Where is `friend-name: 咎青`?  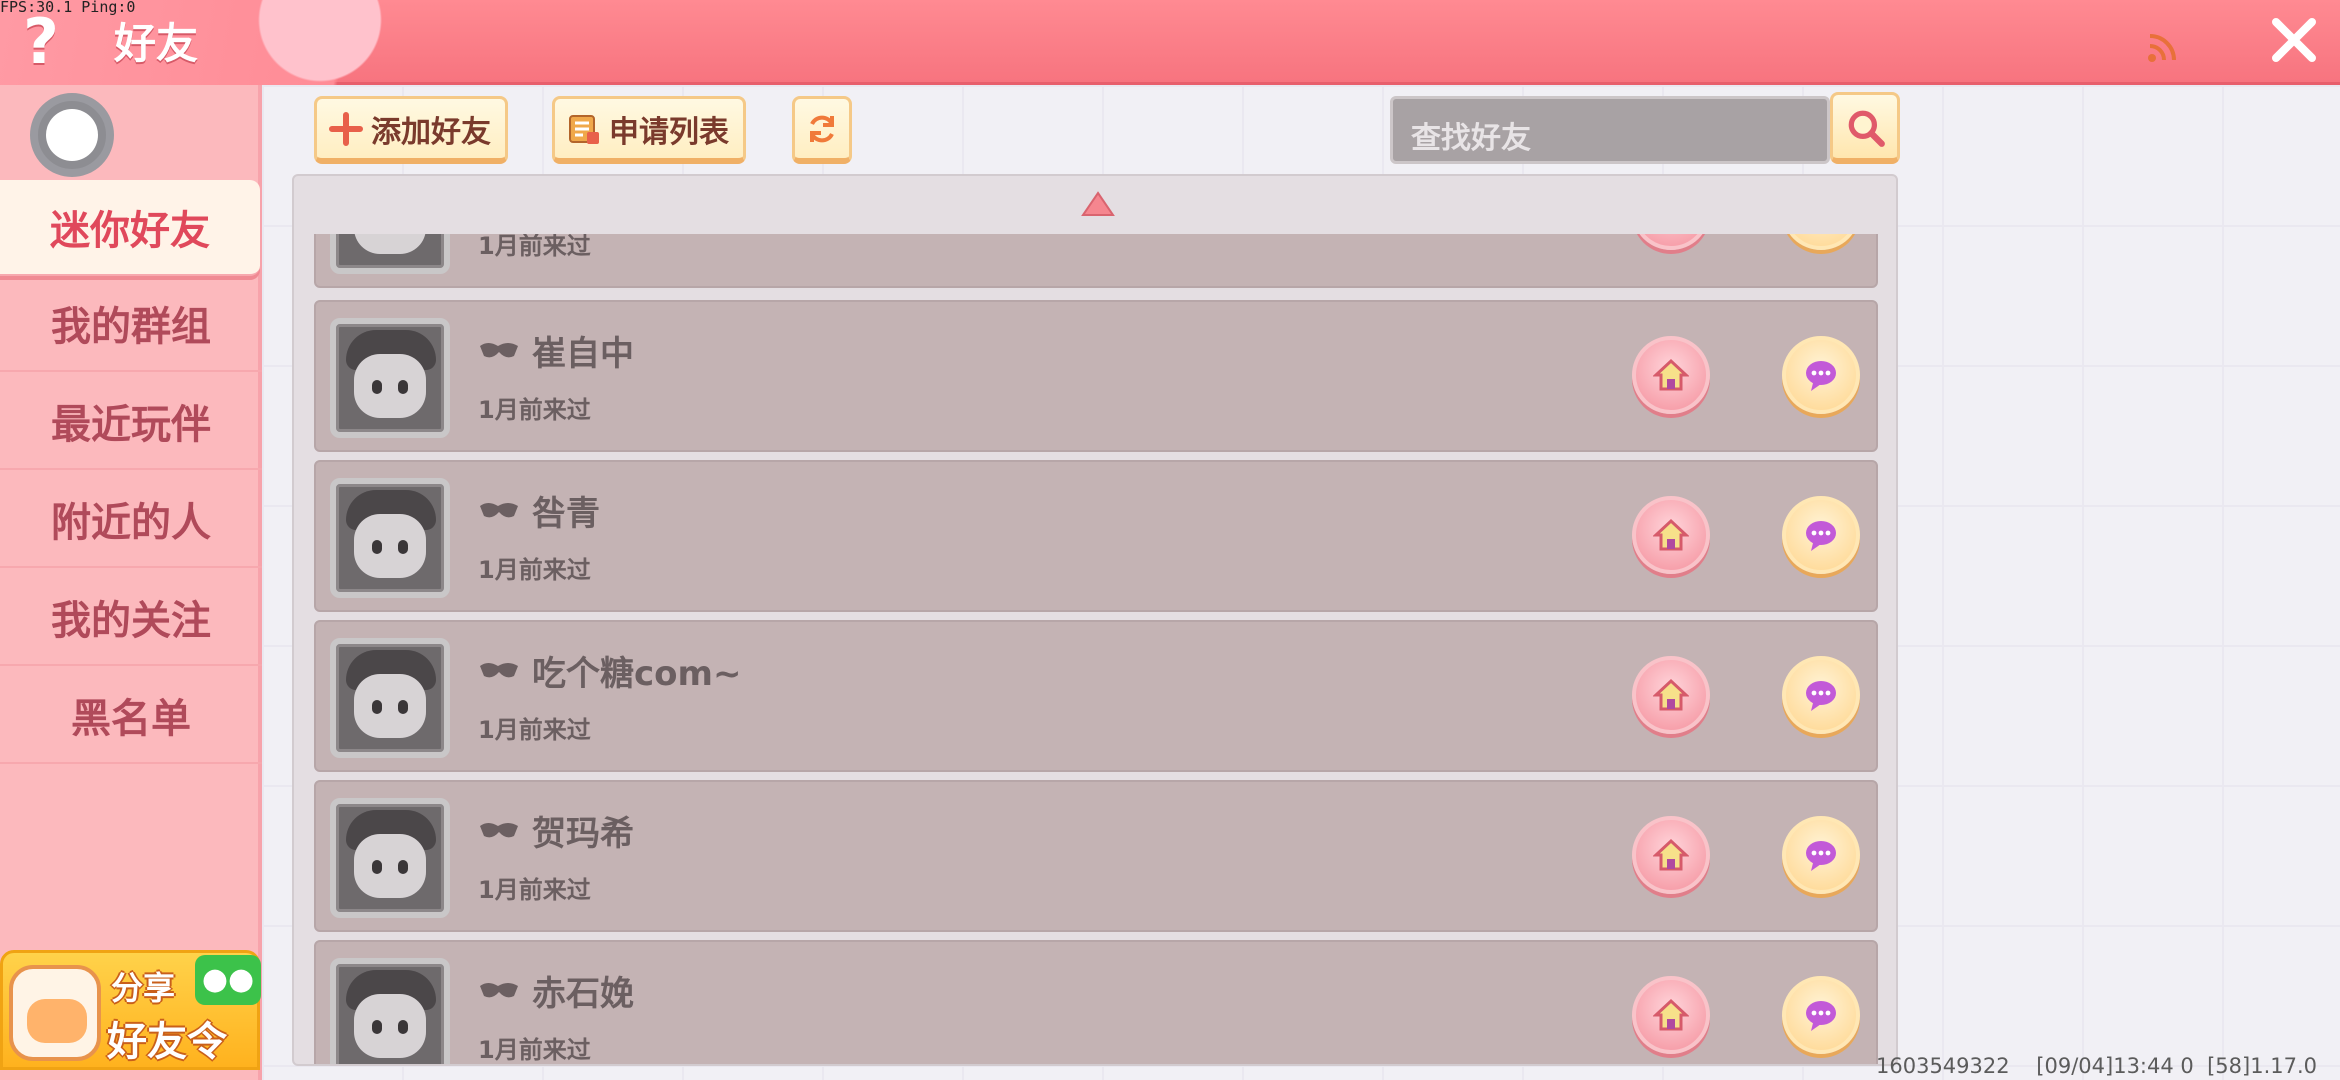
friend-name: 咎青 is located at coordinates (566, 514).